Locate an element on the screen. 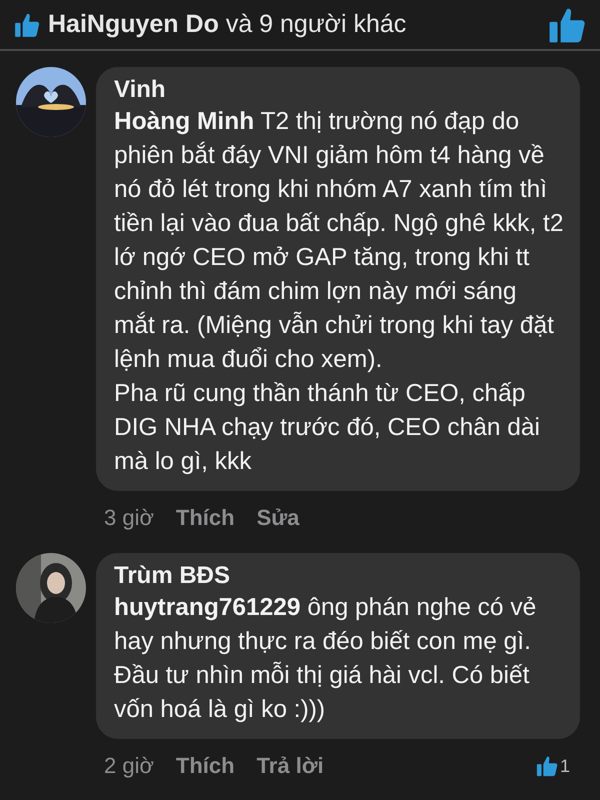  comment-author: Vinh is located at coordinates (339, 90).